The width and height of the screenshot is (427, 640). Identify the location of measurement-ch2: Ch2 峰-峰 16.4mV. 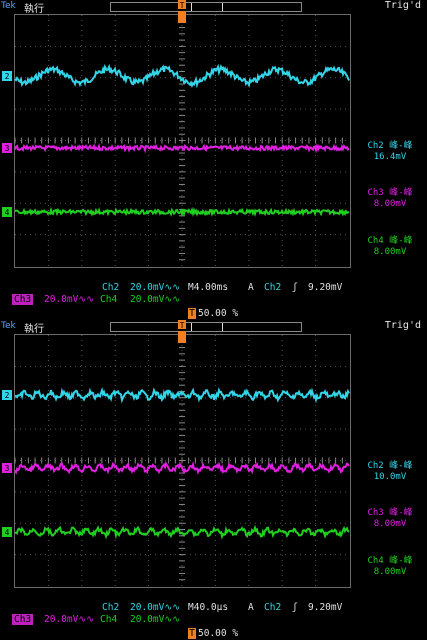
(390, 151).